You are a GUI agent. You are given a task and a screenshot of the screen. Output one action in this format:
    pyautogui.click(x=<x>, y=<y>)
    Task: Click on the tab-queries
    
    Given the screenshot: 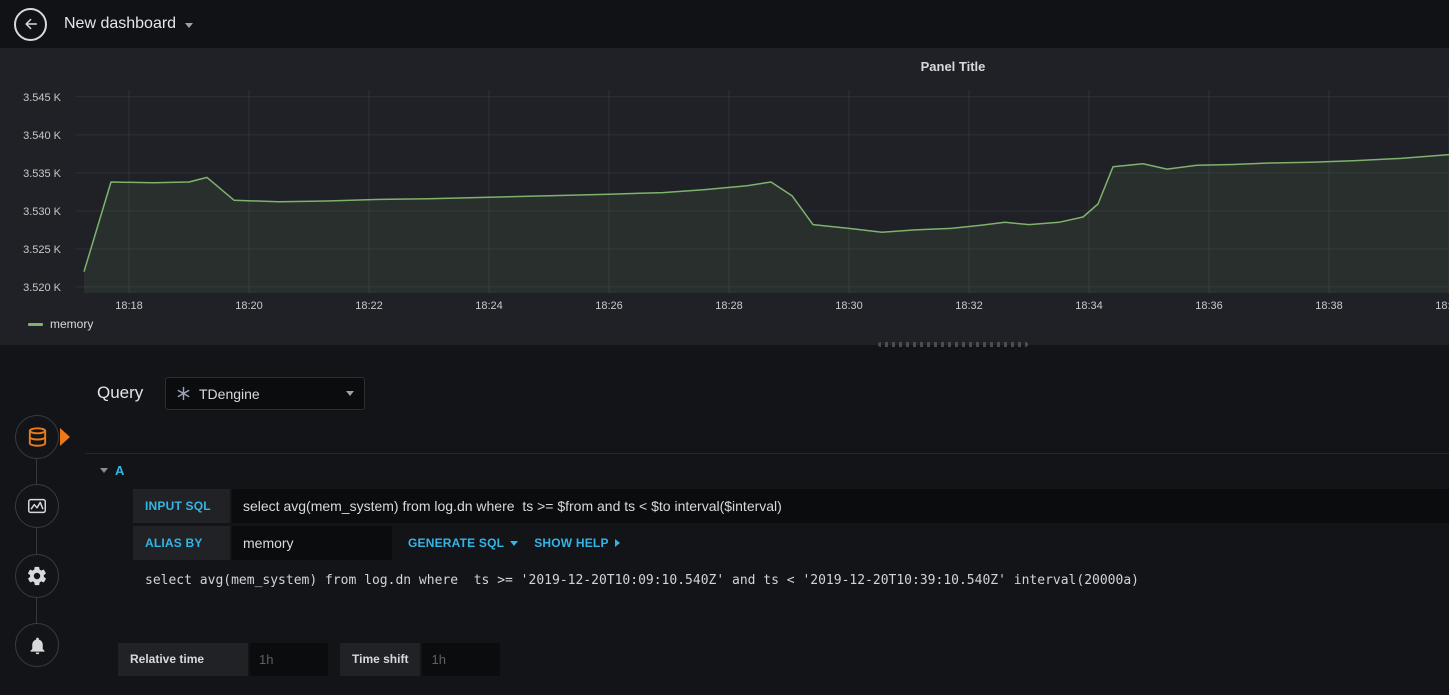 What is the action you would take?
    pyautogui.click(x=37, y=437)
    